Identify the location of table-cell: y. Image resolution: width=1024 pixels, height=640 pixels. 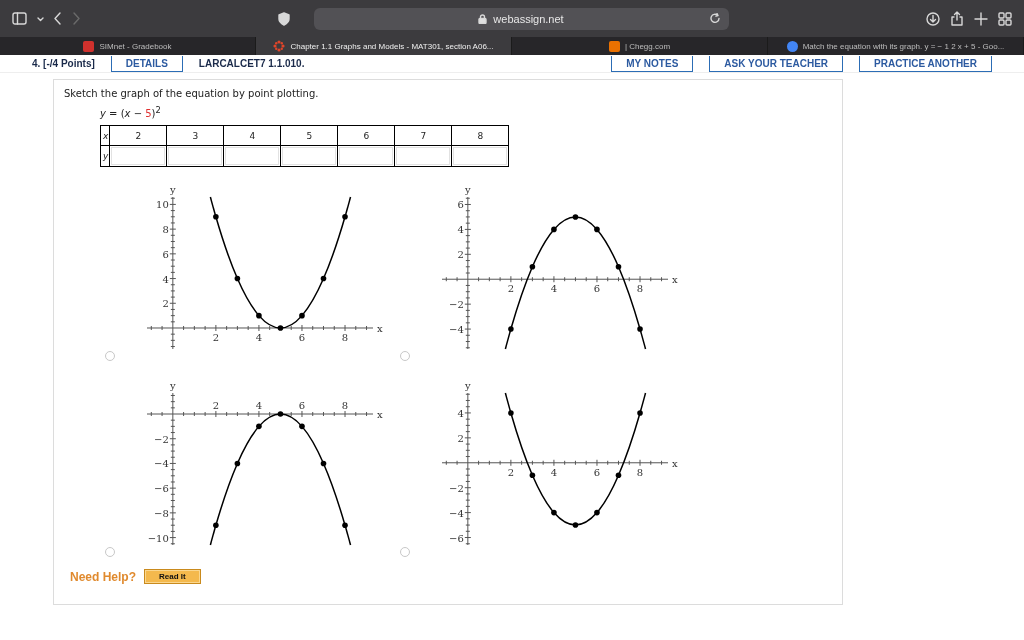
(105, 156).